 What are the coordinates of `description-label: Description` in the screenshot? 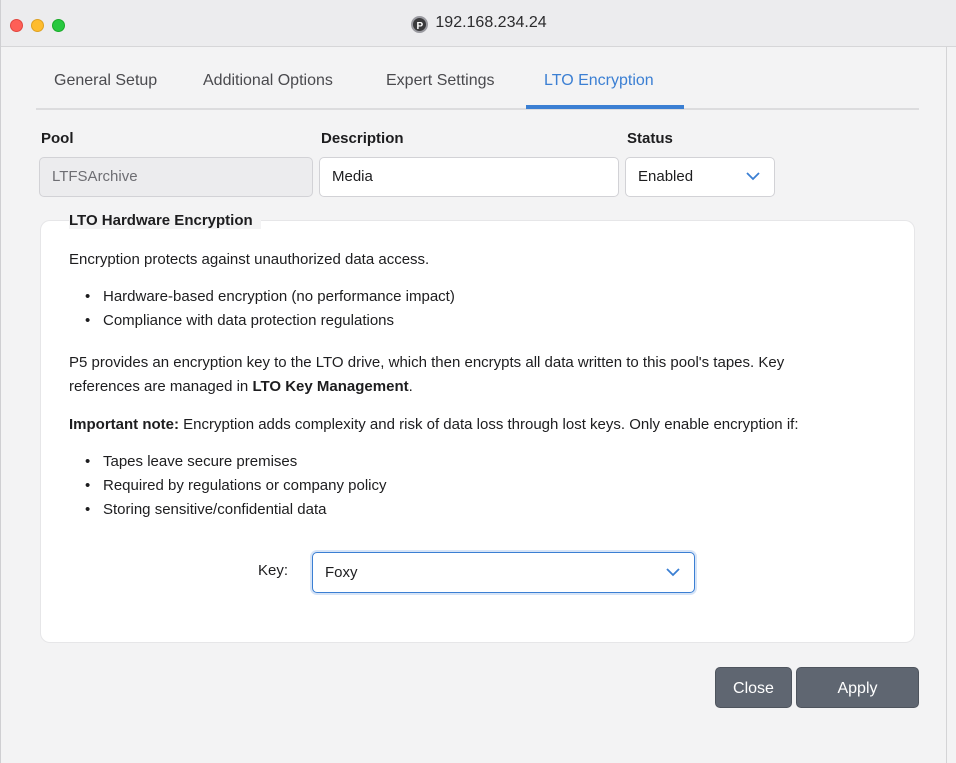 It's located at (362, 138).